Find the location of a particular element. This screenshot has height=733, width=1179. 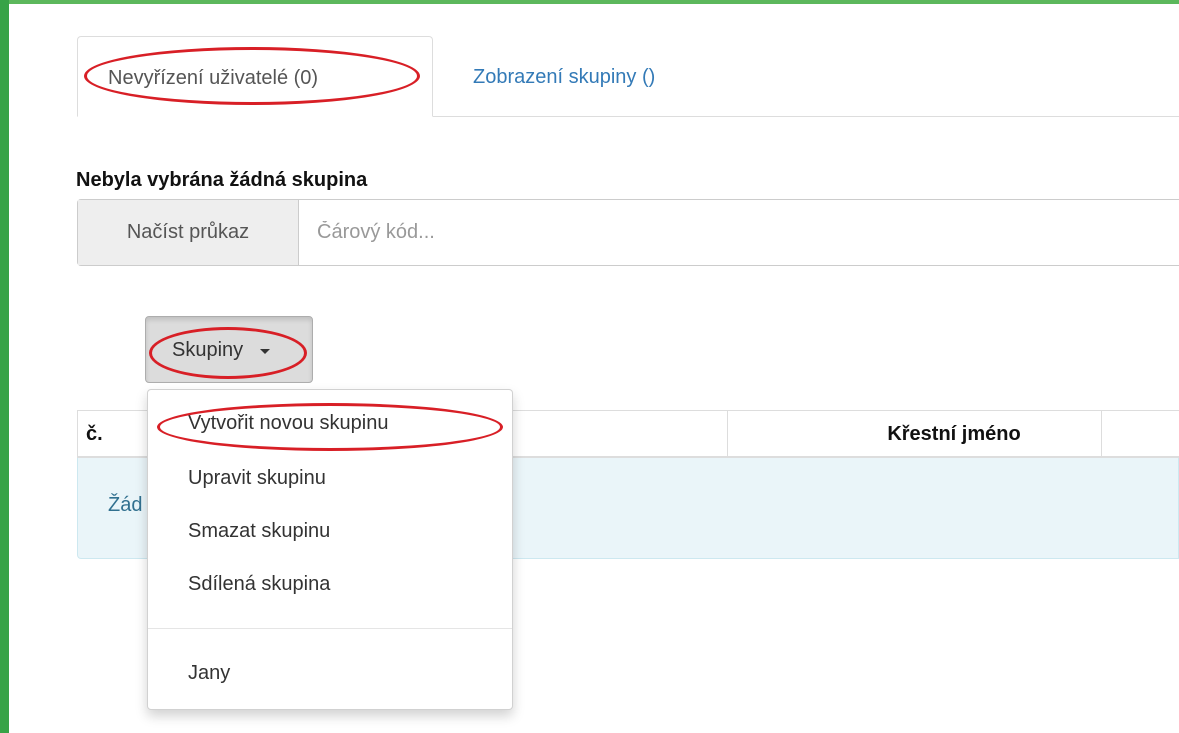

window-frame-left is located at coordinates (4, 366).